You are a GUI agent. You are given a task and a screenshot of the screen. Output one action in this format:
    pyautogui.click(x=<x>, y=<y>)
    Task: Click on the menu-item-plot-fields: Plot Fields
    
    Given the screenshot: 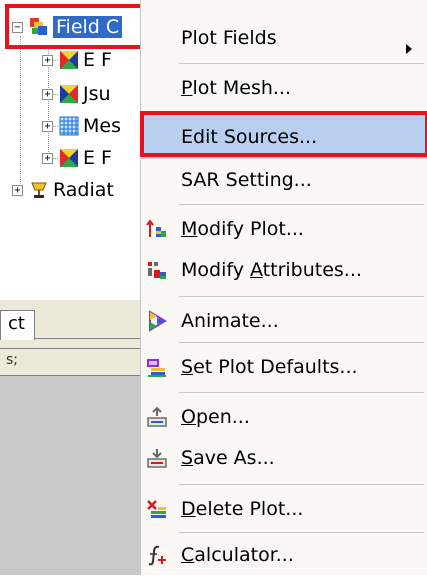 What is the action you would take?
    pyautogui.click(x=284, y=38)
    